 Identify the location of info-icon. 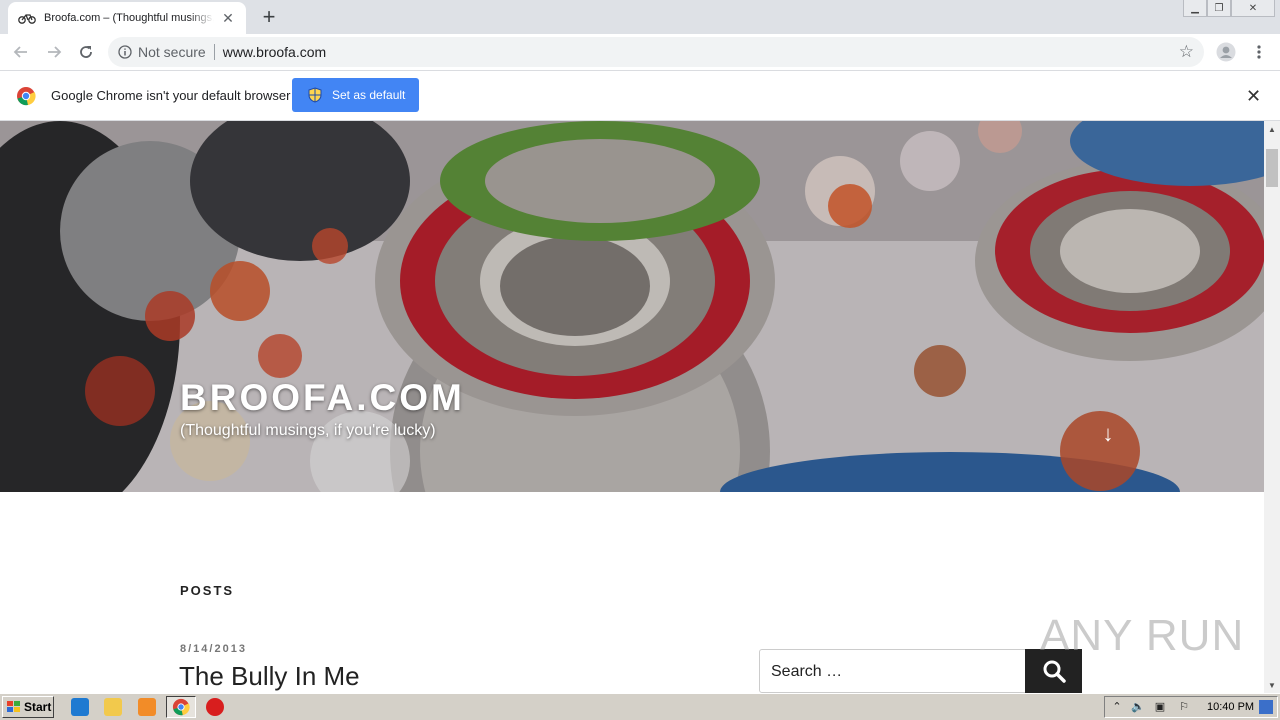
(125, 52).